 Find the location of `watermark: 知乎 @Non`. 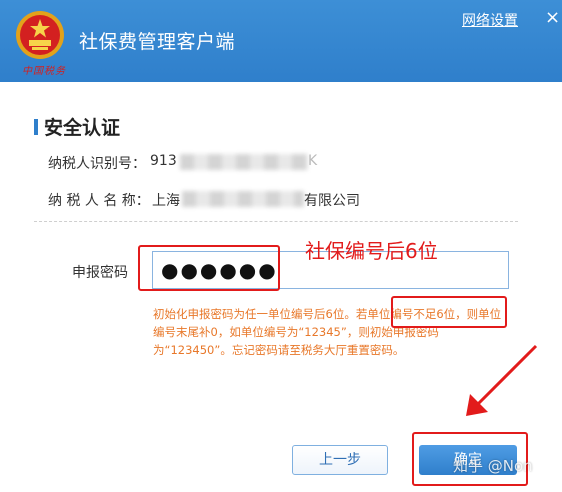

watermark: 知乎 @Non is located at coordinates (493, 466).